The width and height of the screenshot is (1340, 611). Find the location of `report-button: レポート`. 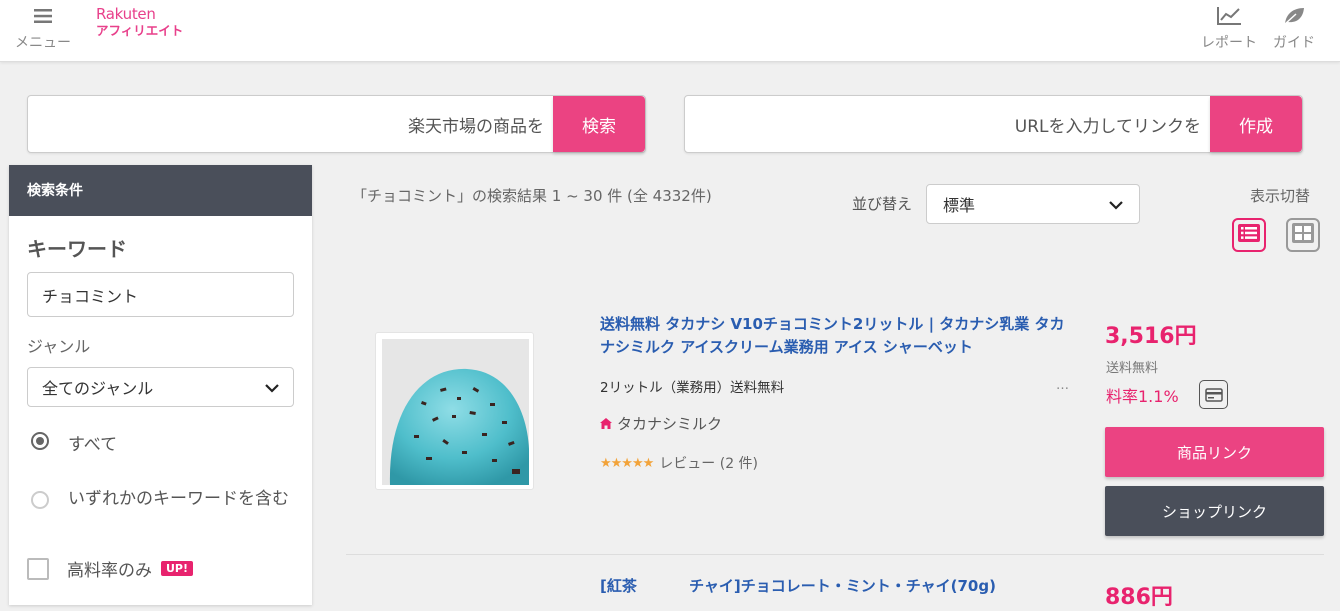

report-button: レポート is located at coordinates (1229, 28).